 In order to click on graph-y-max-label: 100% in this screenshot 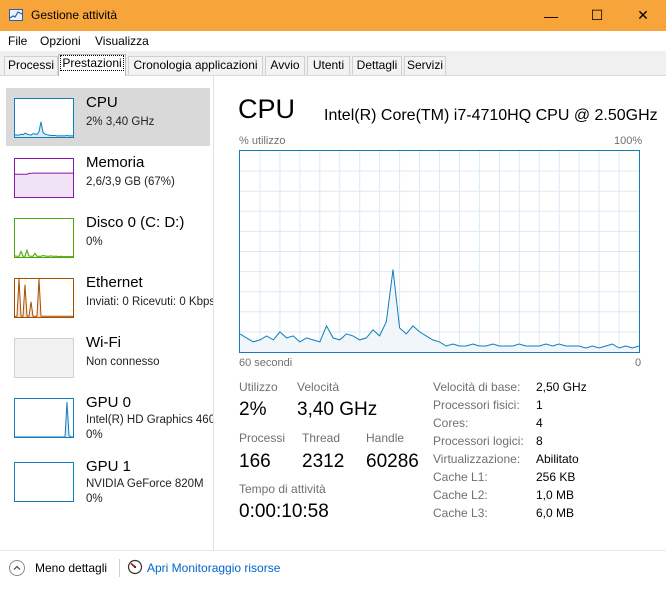, I will do `click(628, 141)`.